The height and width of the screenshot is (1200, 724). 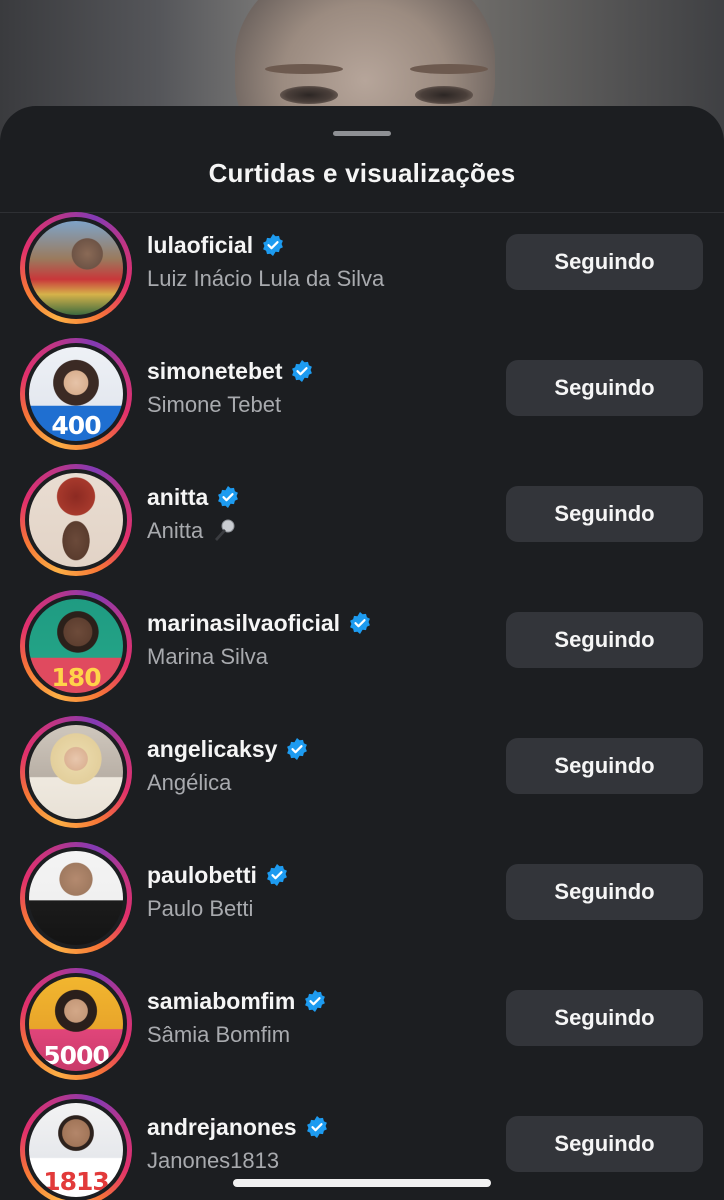 I want to click on list-item: anitta Anitta Seguindo, so click(x=362, y=527).